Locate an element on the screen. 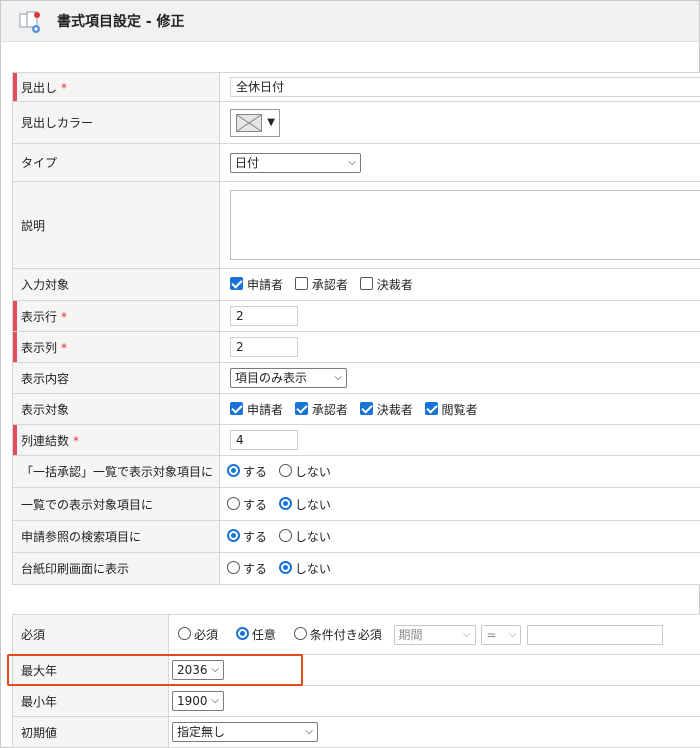  page-title: 書式項目設定 - 修正 is located at coordinates (121, 22).